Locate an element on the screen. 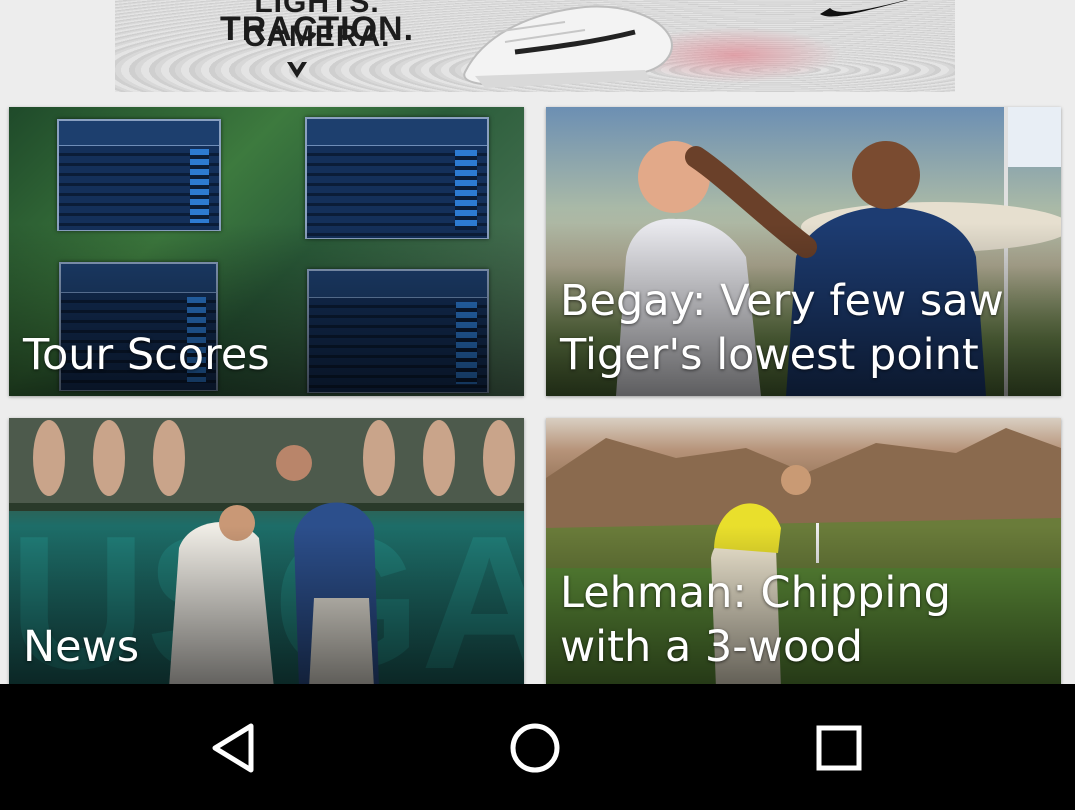  scoreboard-canadian-open is located at coordinates (397, 178).